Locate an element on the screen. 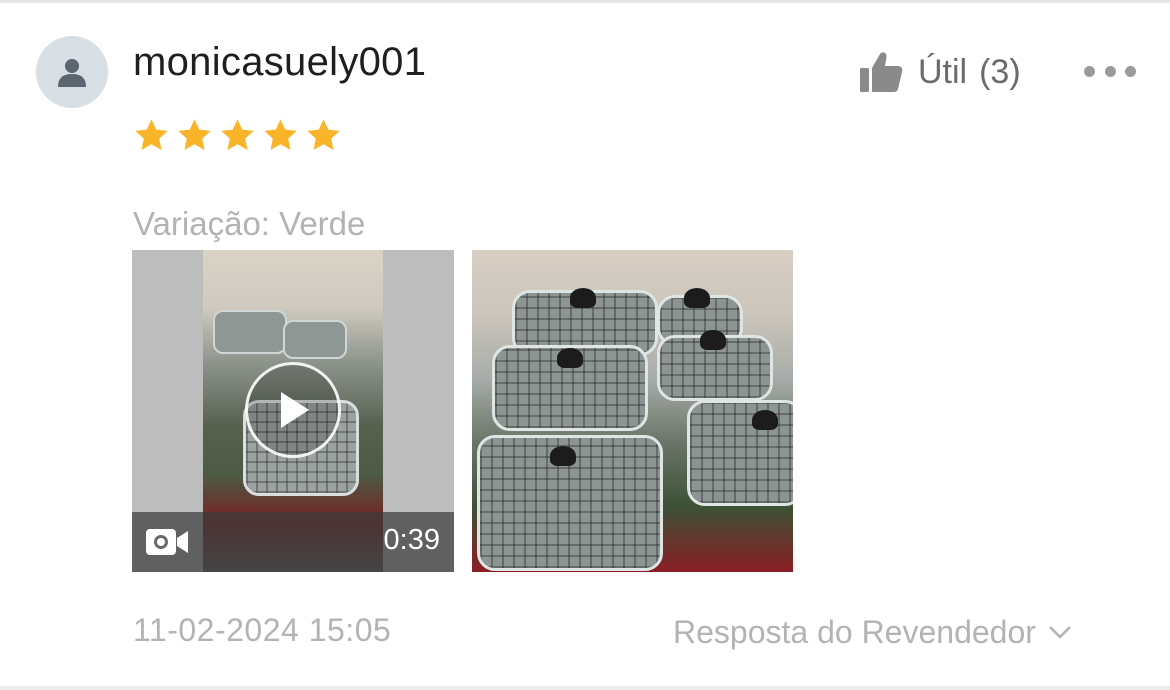  helpful-count: (3) is located at coordinates (1000, 71).